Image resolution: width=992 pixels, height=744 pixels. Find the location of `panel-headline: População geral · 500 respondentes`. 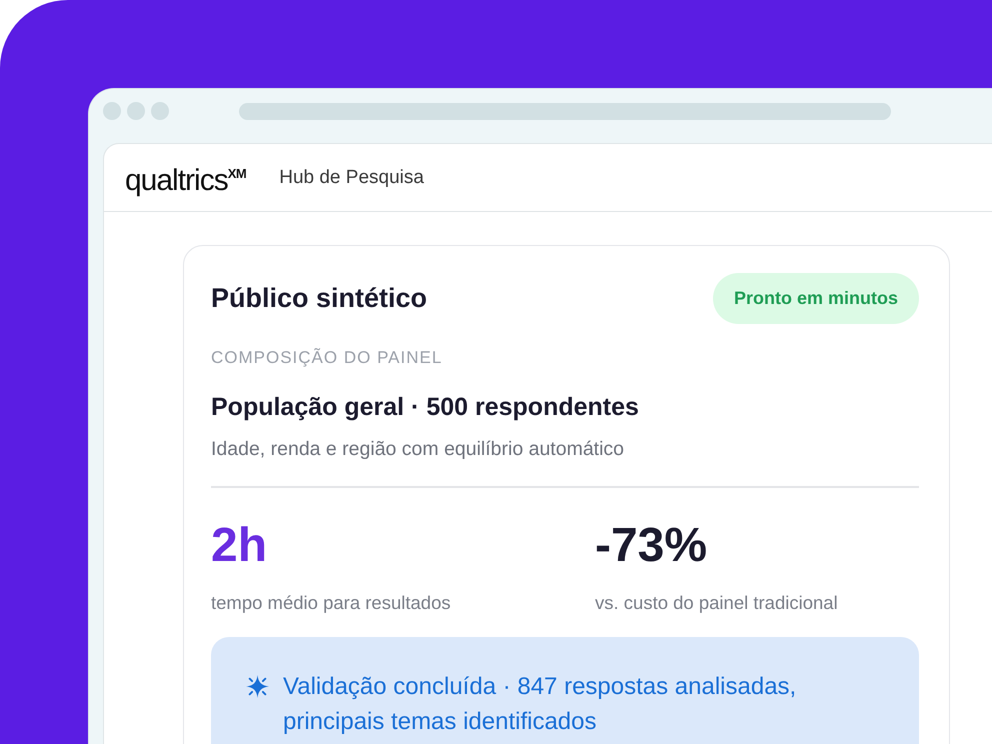

panel-headline: População geral · 500 respondentes is located at coordinates (425, 407).